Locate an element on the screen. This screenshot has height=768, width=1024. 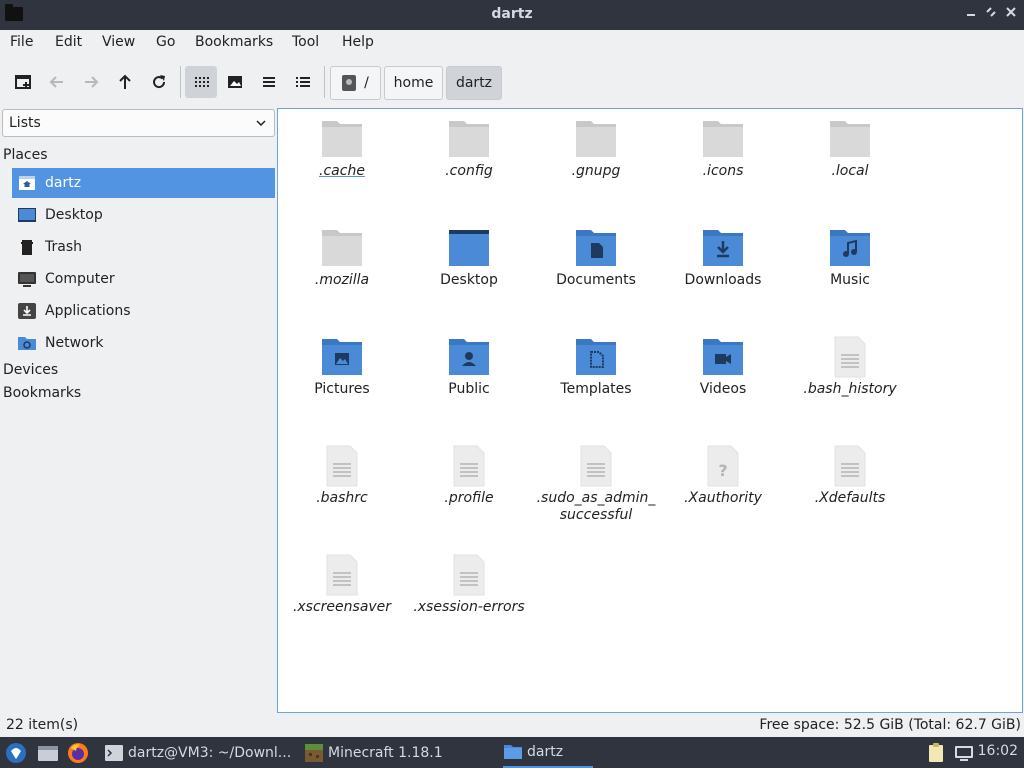
network-status-icon is located at coordinates (964, 753).